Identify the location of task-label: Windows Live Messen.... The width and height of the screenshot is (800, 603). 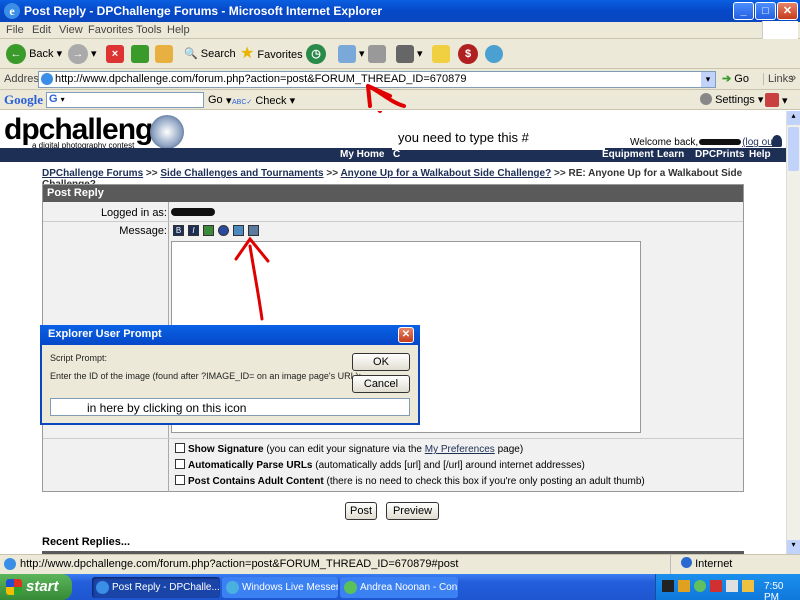
(290, 587).